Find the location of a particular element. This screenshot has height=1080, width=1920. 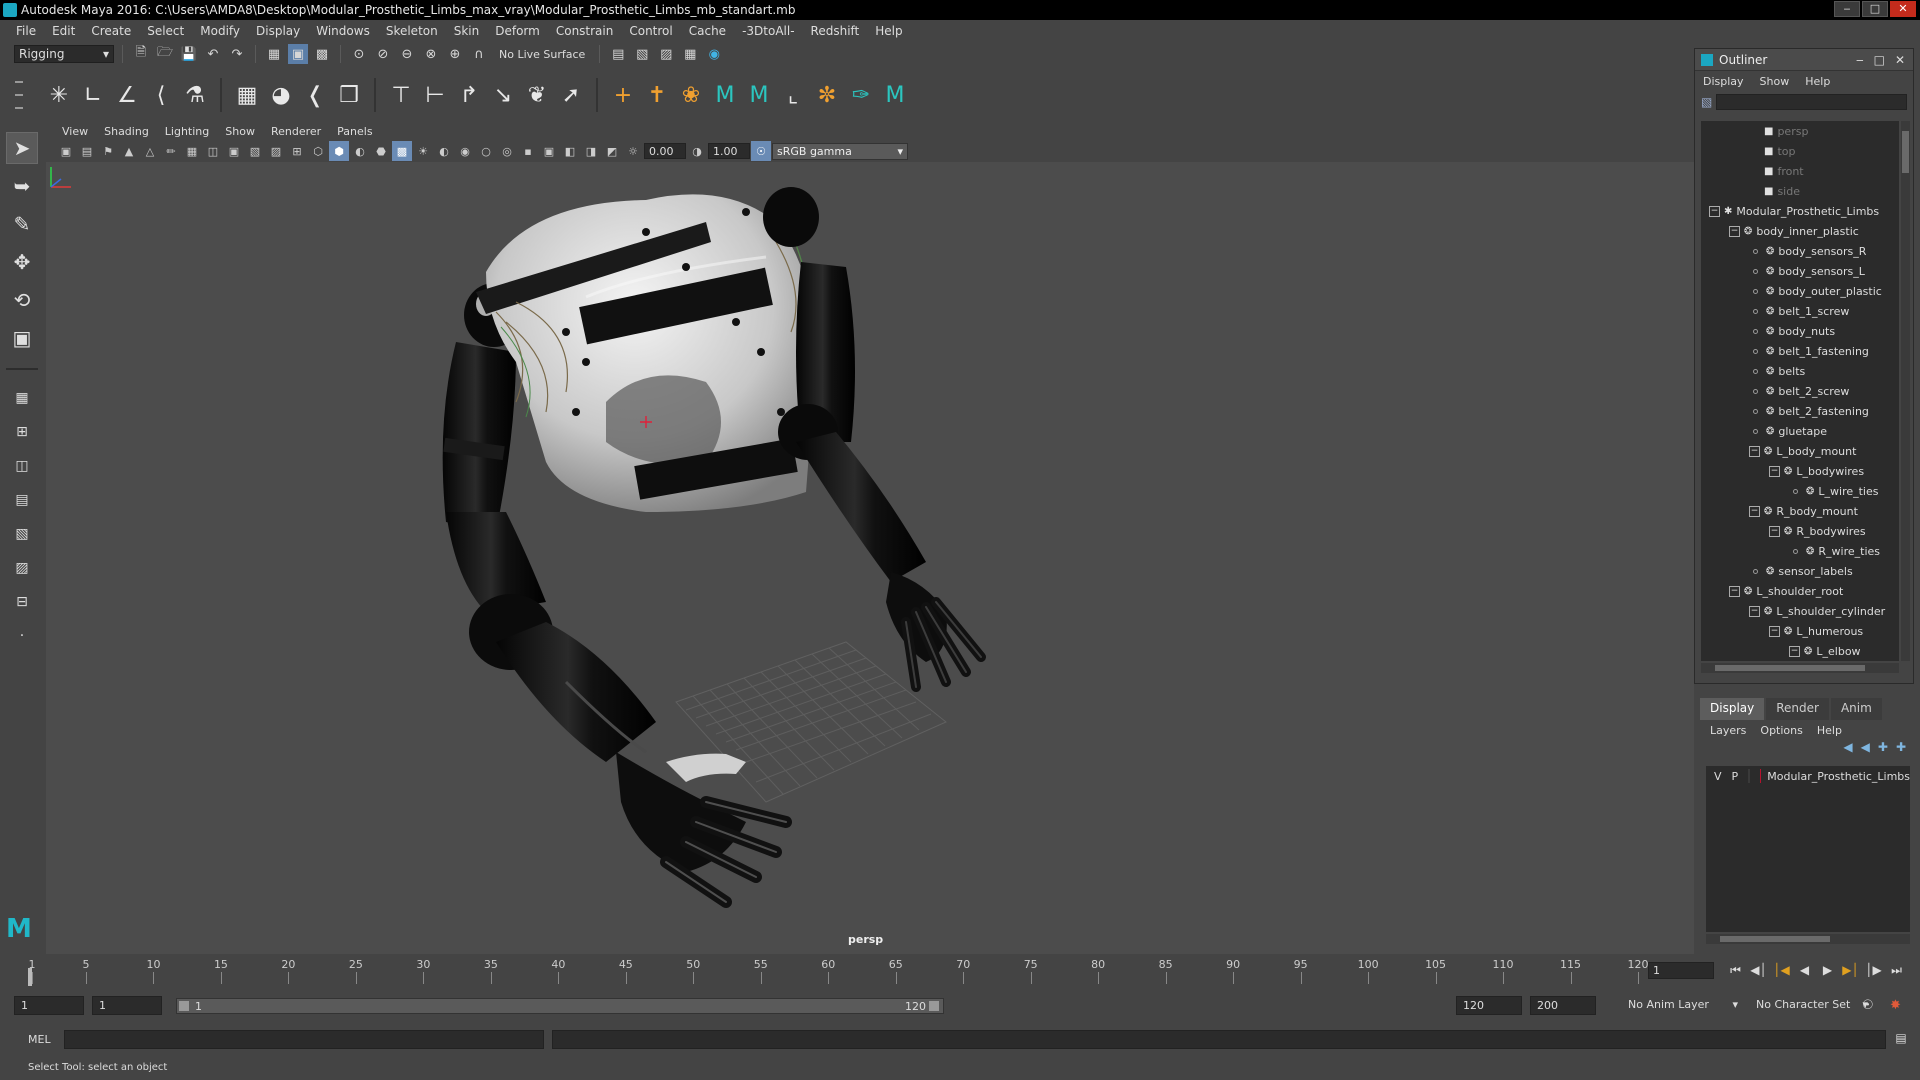

mirror-joint-icon: ⚗ is located at coordinates (195, 95).